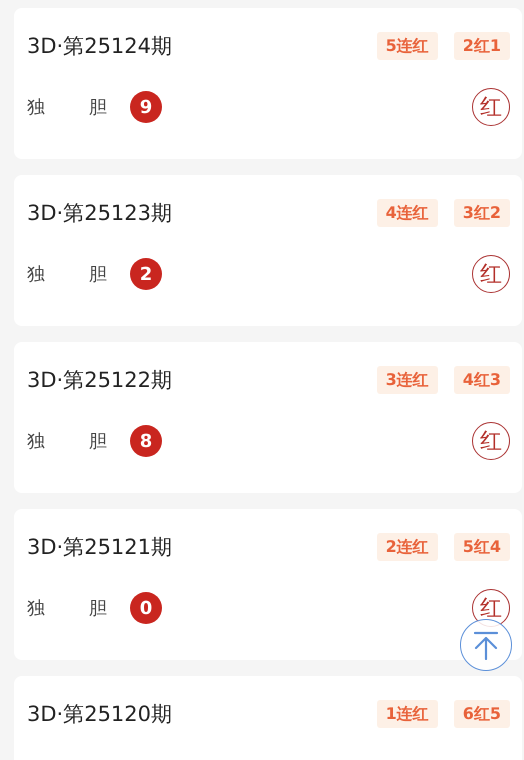 This screenshot has width=524, height=760. I want to click on streak-tag: 3连红, so click(407, 380).